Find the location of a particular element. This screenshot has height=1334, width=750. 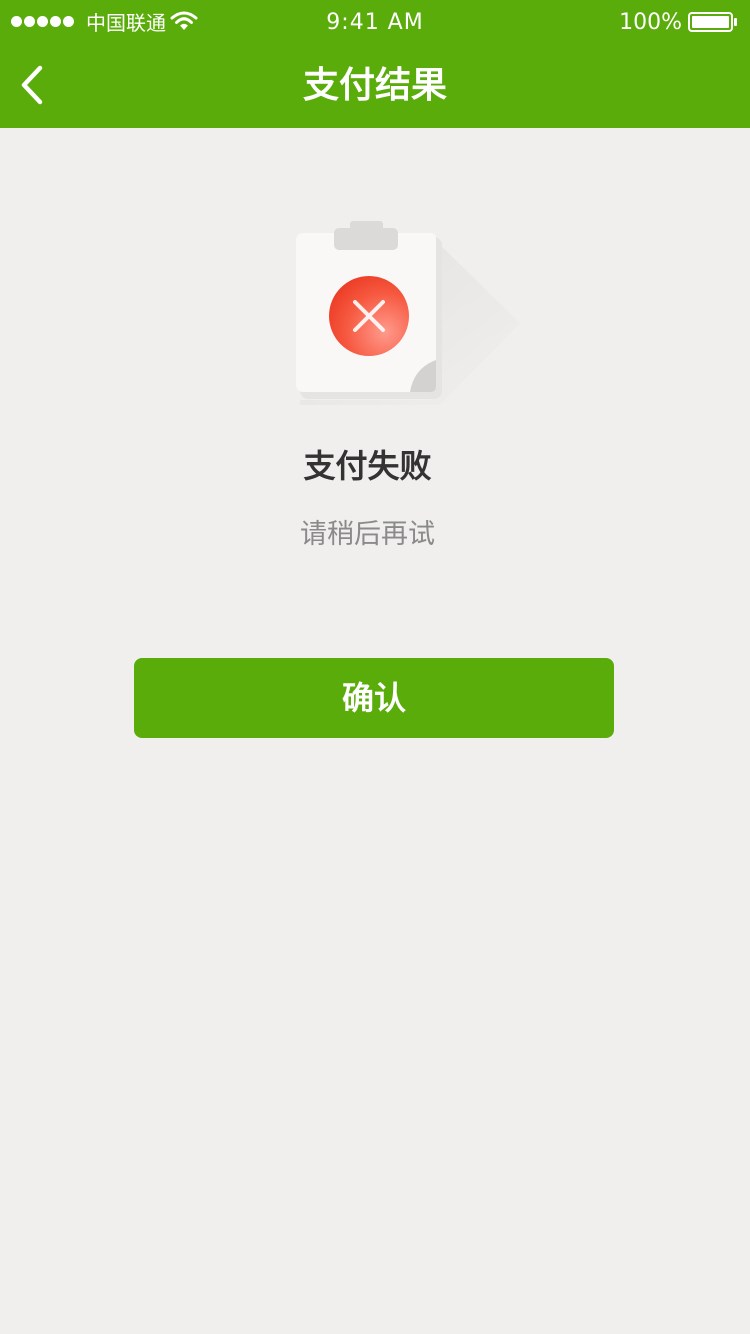

battery-percentage: 100% is located at coordinates (650, 22).